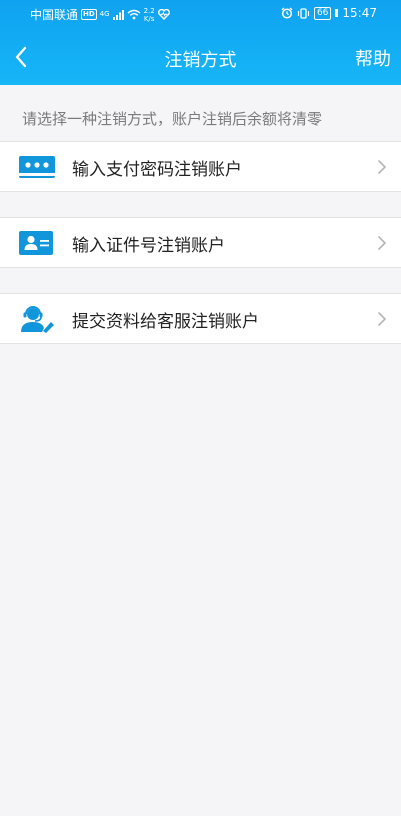 This screenshot has height=816, width=401. I want to click on app-header: 中国联通 HD 4G 2.2 K/s 66 15:47 注销方式 帮助, so click(200, 42).